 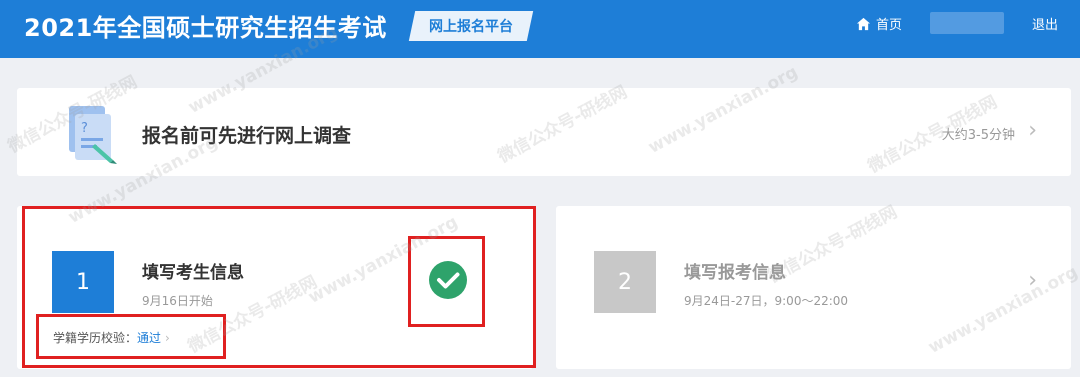 What do you see at coordinates (766, 301) in the screenshot?
I see `step-date: 9月24日-27日，9:00～22:00` at bounding box center [766, 301].